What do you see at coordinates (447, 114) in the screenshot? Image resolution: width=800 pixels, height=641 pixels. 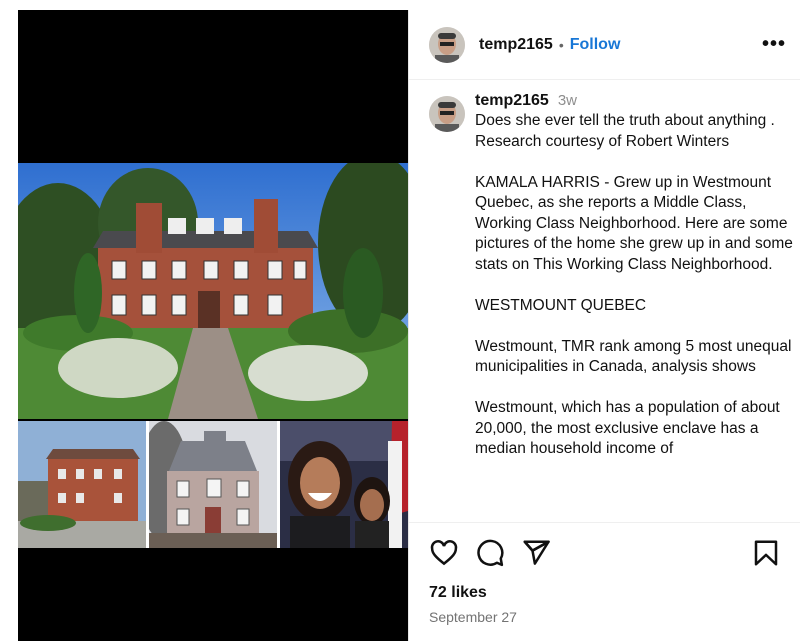 I see `caption-avatar` at bounding box center [447, 114].